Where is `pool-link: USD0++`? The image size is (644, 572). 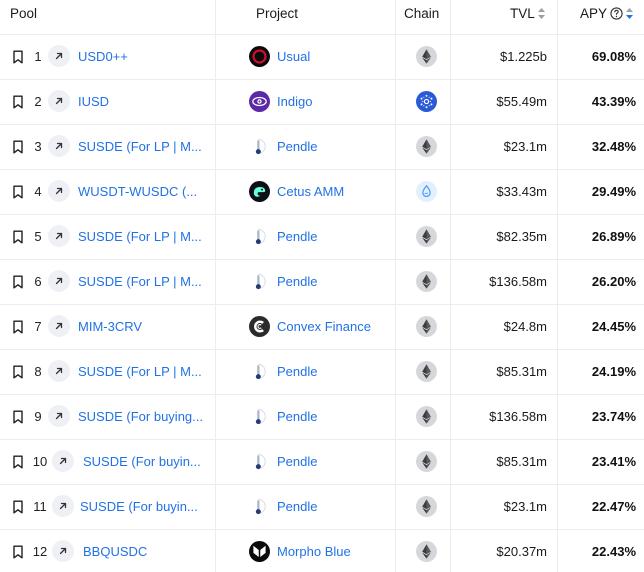
pool-link: USD0++ is located at coordinates (103, 56).